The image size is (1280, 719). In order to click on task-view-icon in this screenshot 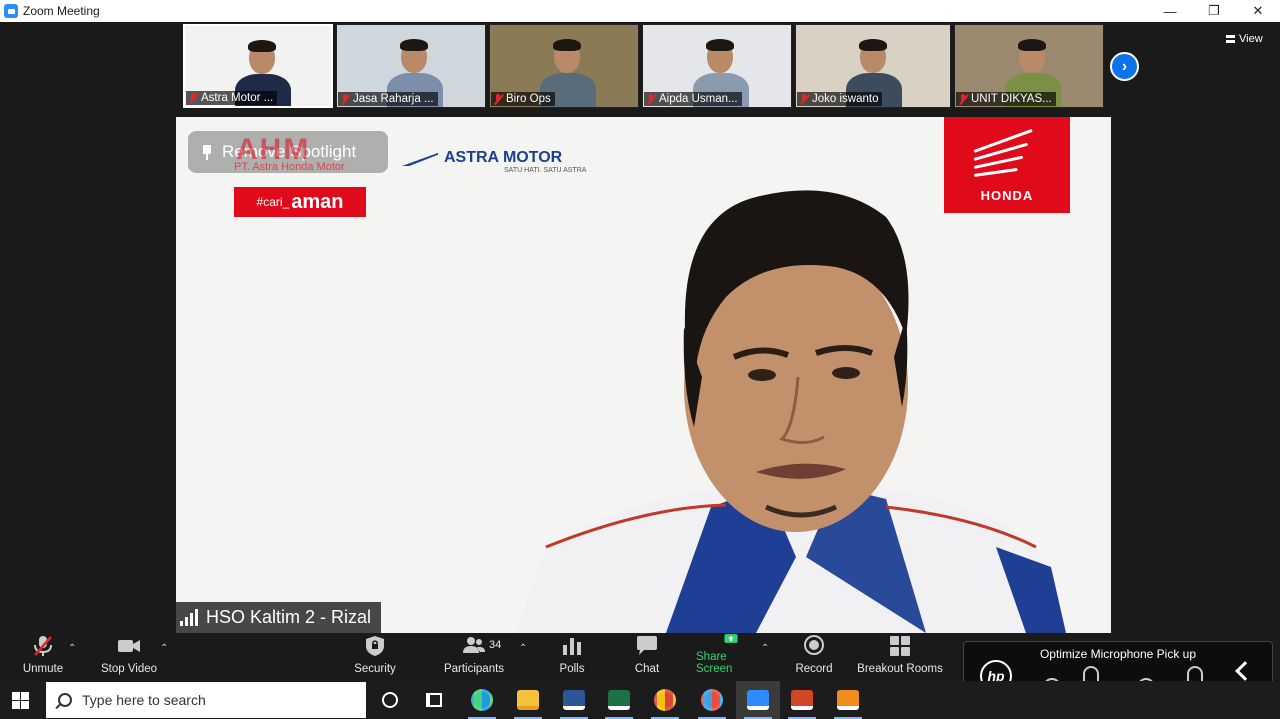, I will do `click(434, 700)`.